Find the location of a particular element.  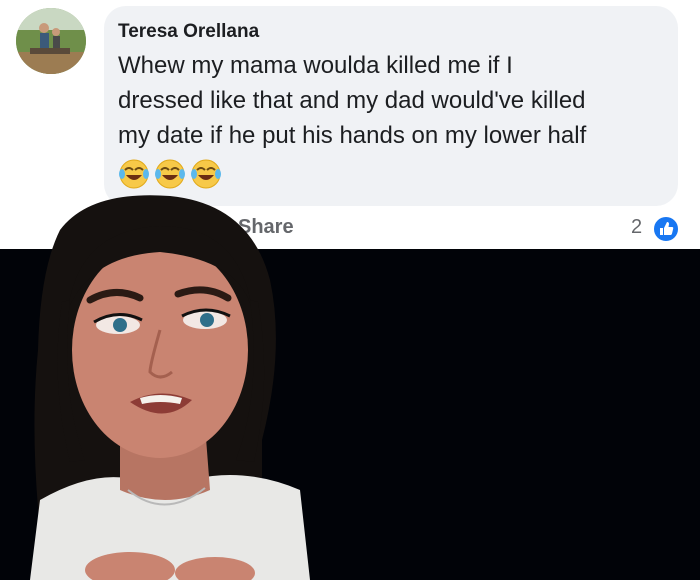

commenter-avatar is located at coordinates (51, 41).